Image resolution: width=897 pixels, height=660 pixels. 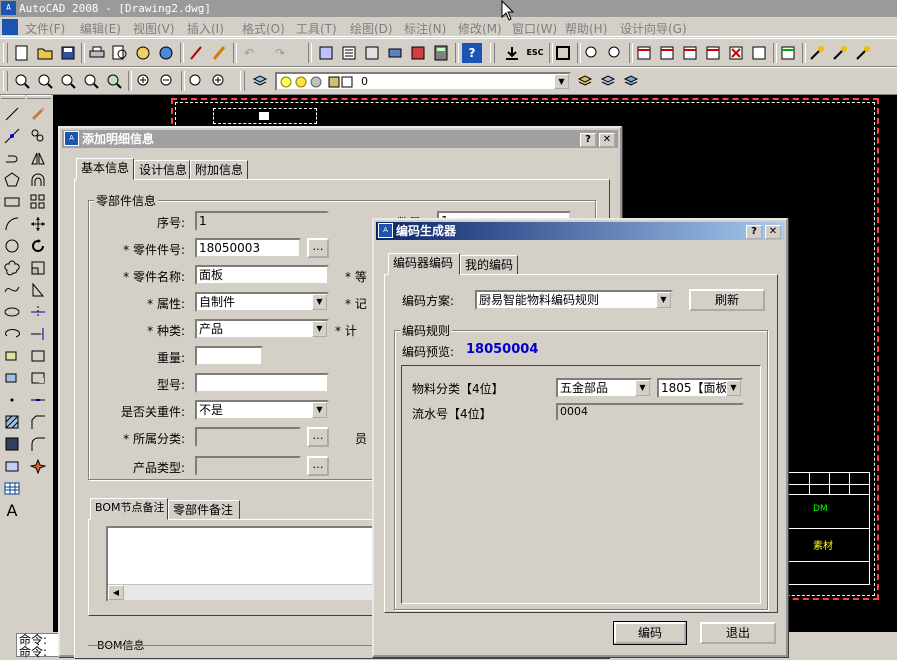 What do you see at coordinates (38, 180) in the screenshot?
I see `offset-icon` at bounding box center [38, 180].